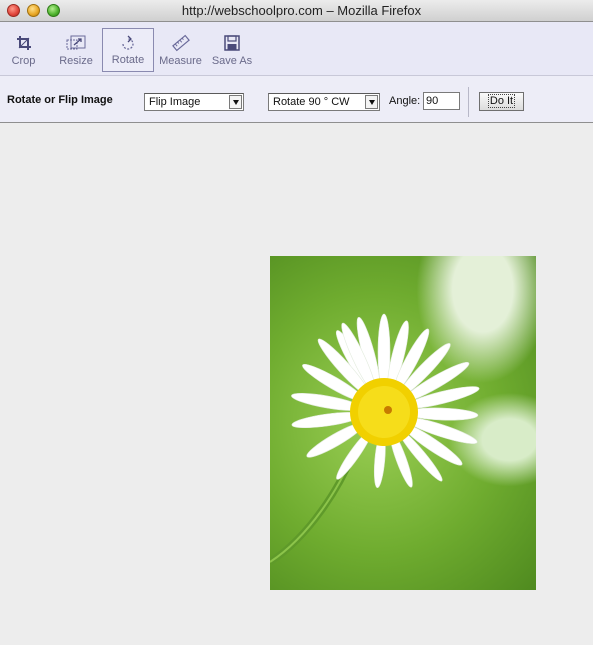 The image size is (593, 645). Describe the element at coordinates (76, 42) in the screenshot. I see `resize-icon` at that location.